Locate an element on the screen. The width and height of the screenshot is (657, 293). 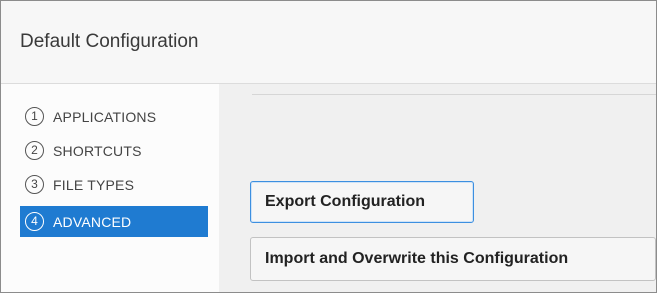
window-title: Default Configuration is located at coordinates (109, 41).